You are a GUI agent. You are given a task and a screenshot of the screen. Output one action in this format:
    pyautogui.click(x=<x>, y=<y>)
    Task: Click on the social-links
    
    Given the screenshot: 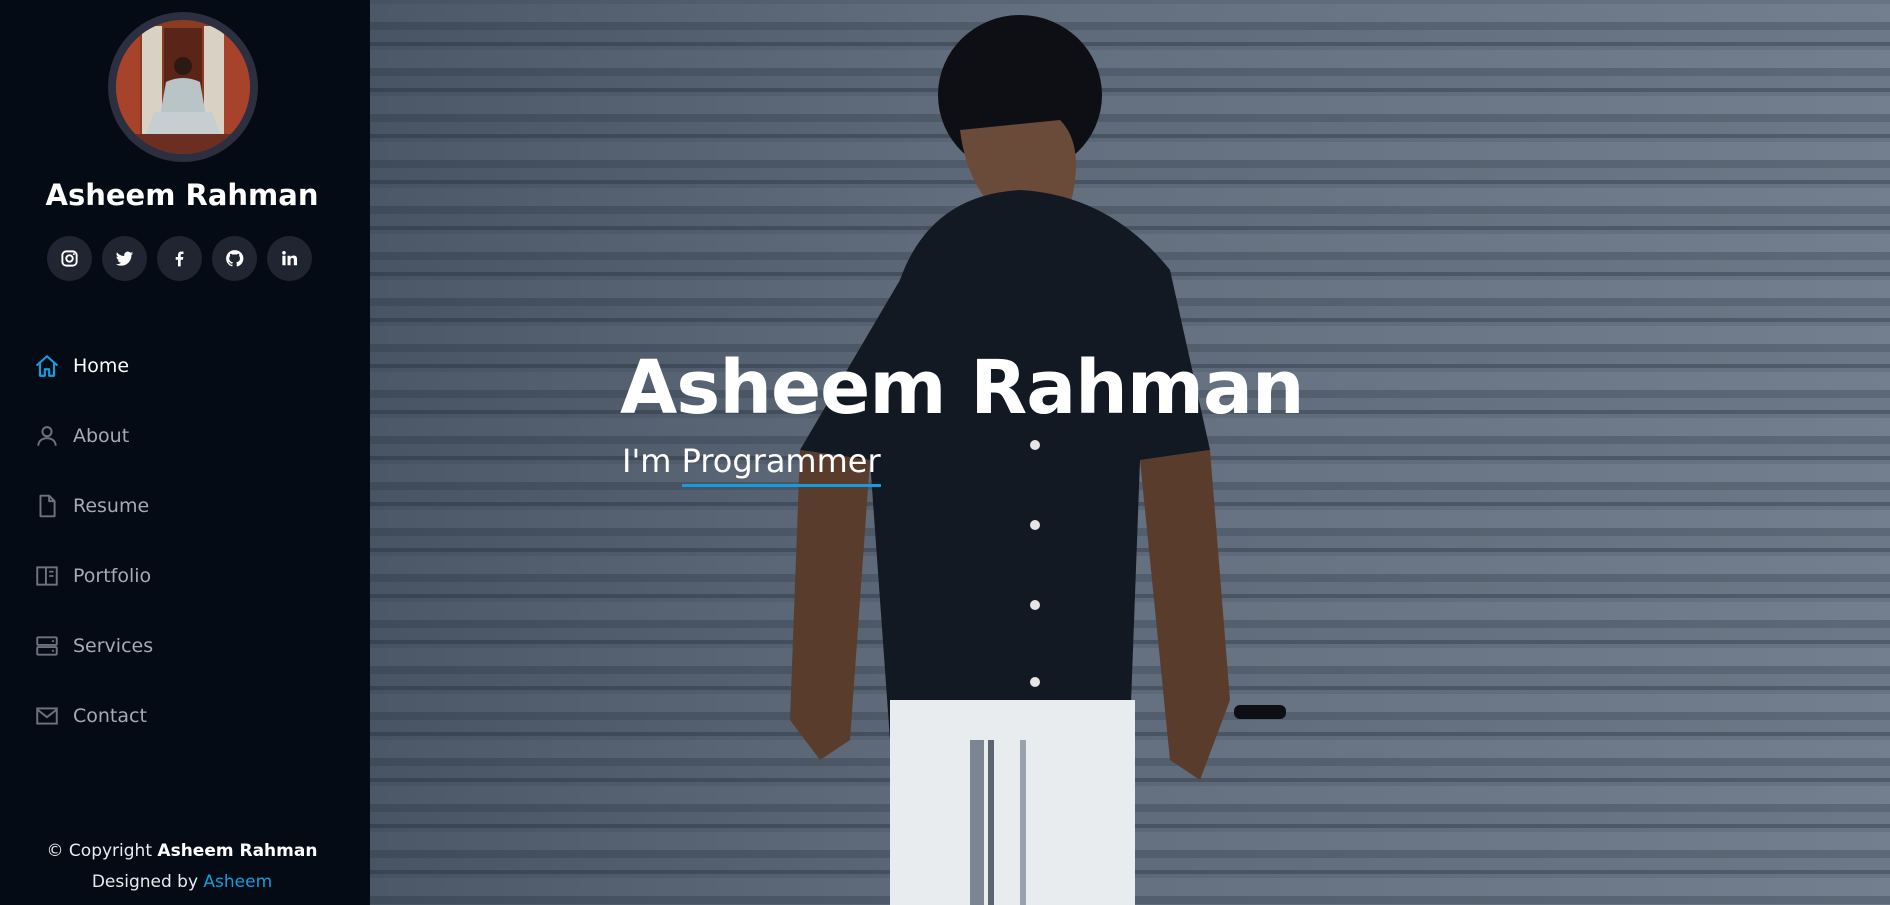 What is the action you would take?
    pyautogui.click(x=179, y=258)
    